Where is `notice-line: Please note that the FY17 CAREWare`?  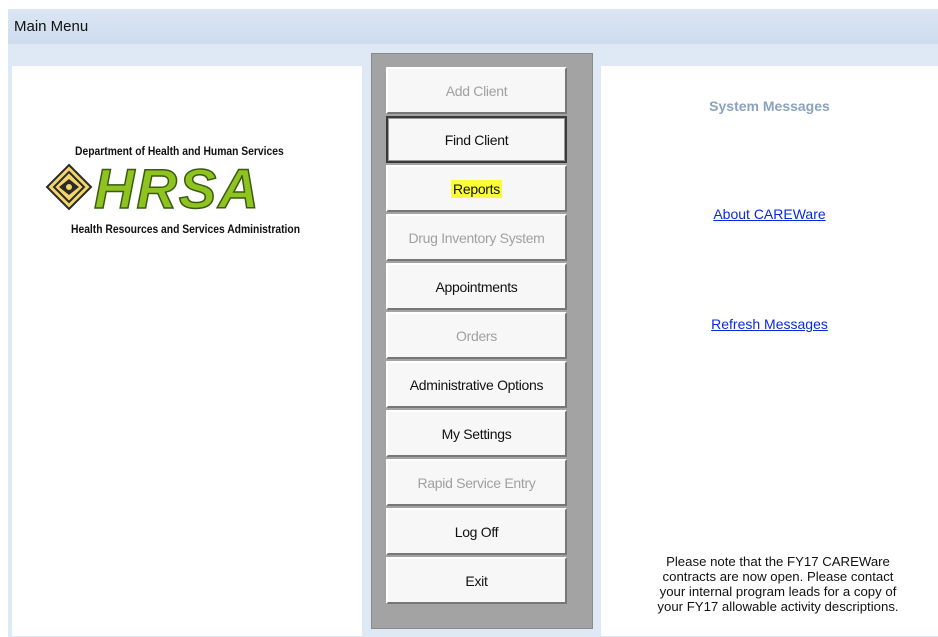
notice-line: Please note that the FY17 CAREWare is located at coordinates (778, 561).